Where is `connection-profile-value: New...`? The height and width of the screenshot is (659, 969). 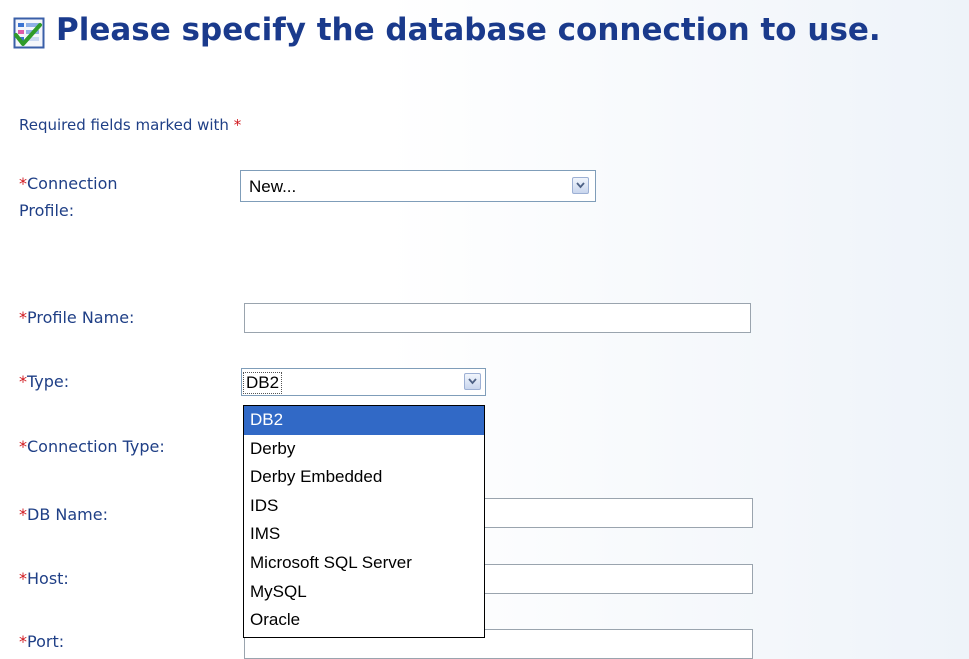 connection-profile-value: New... is located at coordinates (273, 186).